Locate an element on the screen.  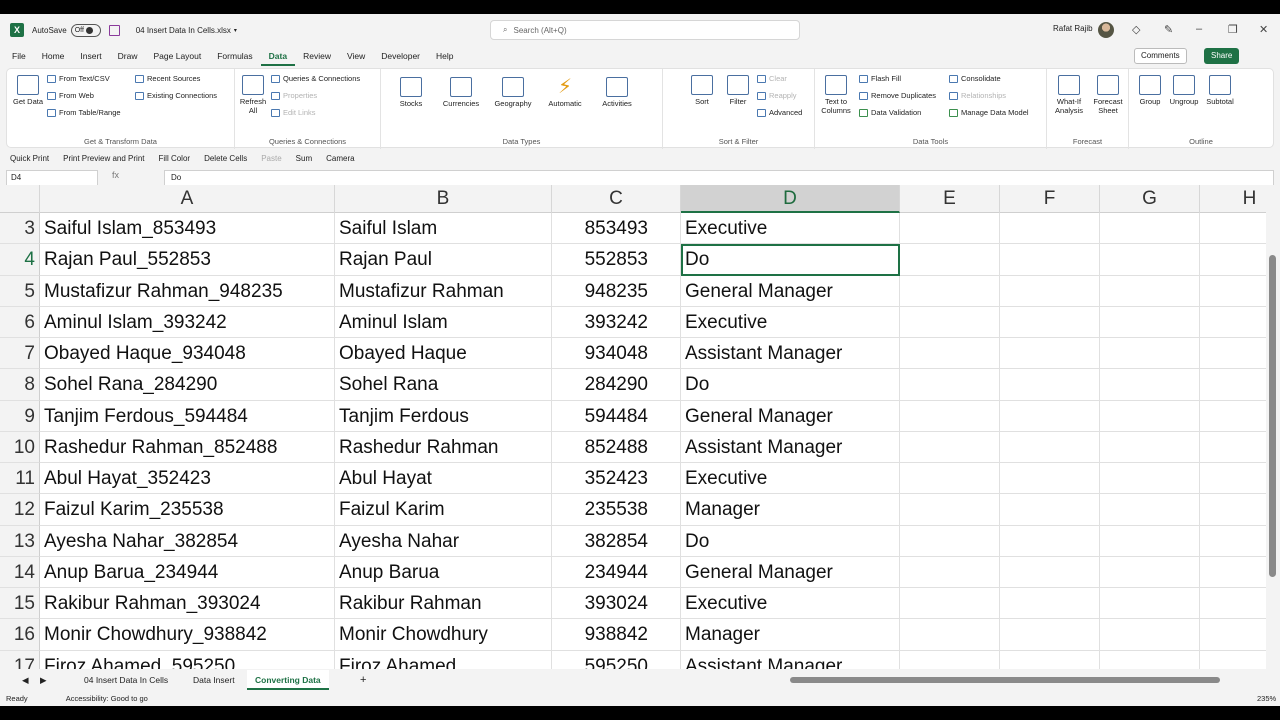
cell-c: 393024 is located at coordinates (616, 604).